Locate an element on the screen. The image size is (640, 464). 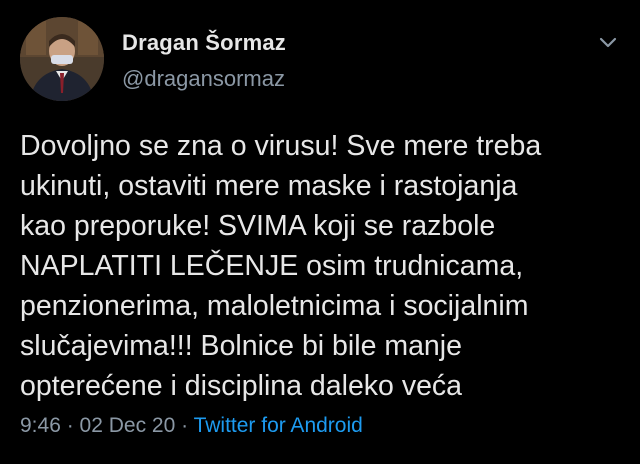
avatar-photo is located at coordinates (62, 59).